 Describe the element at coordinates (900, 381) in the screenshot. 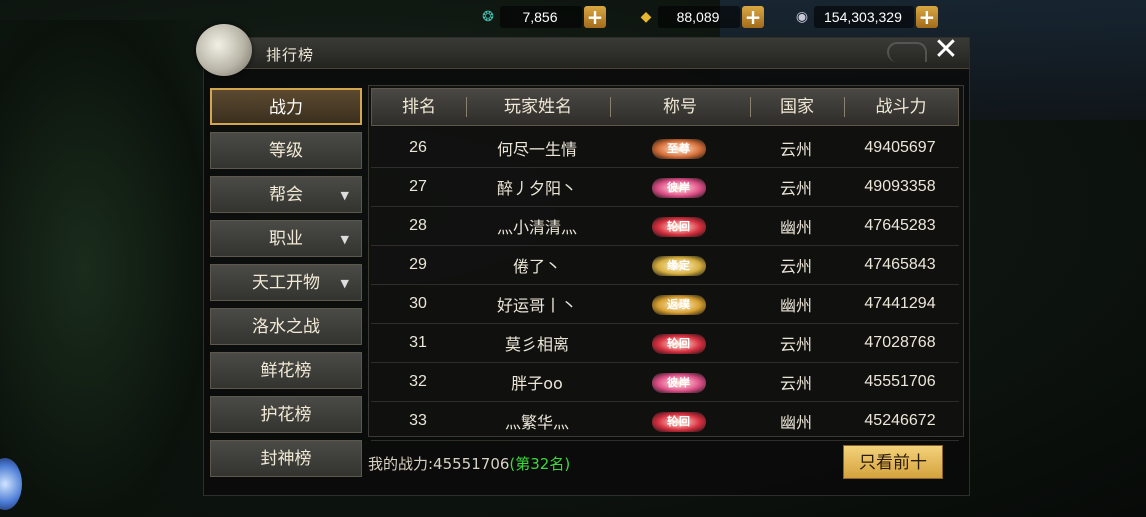

I see `power-cell: 45551706` at that location.